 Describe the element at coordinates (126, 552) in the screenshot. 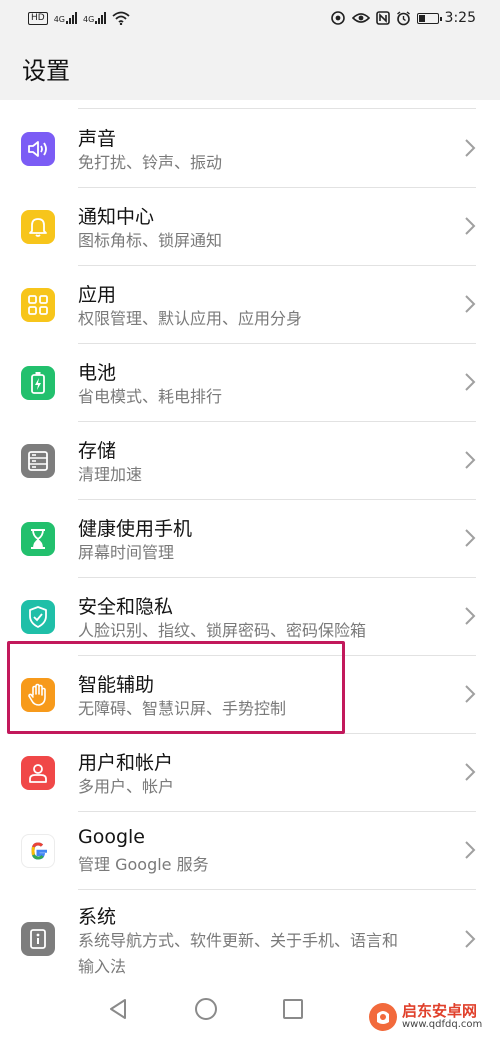

I see `item-subtitle: 屏幕时间管理` at that location.